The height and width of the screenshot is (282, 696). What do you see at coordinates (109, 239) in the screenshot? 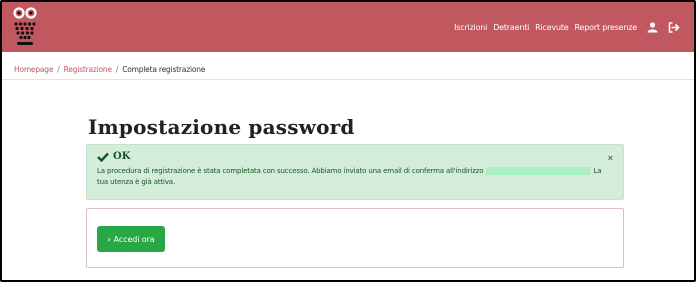
I see `chevron-right-icon: ›` at bounding box center [109, 239].